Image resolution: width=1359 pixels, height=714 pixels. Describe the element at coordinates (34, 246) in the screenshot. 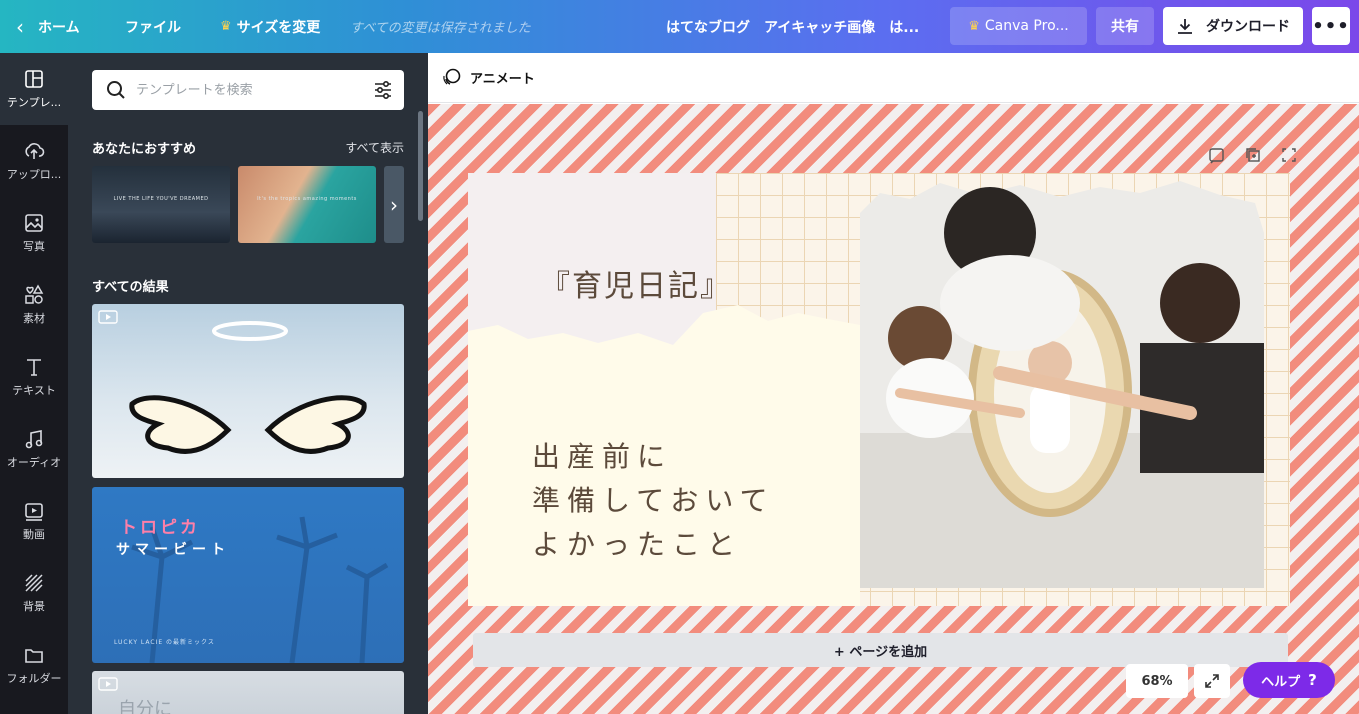

I see `rail-label: 写真` at that location.